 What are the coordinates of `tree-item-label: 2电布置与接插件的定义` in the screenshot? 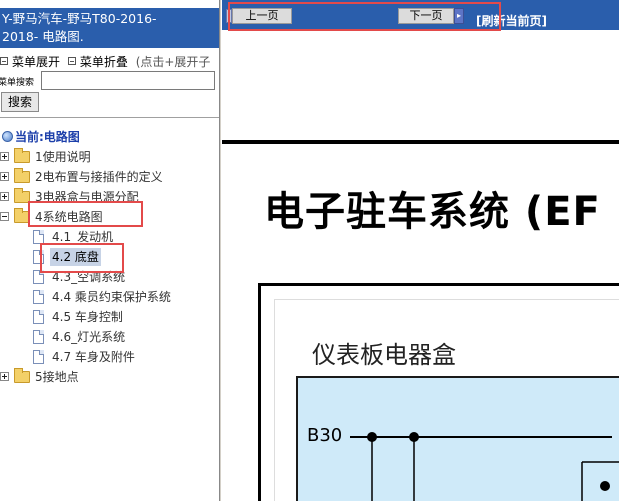 It's located at (99, 177).